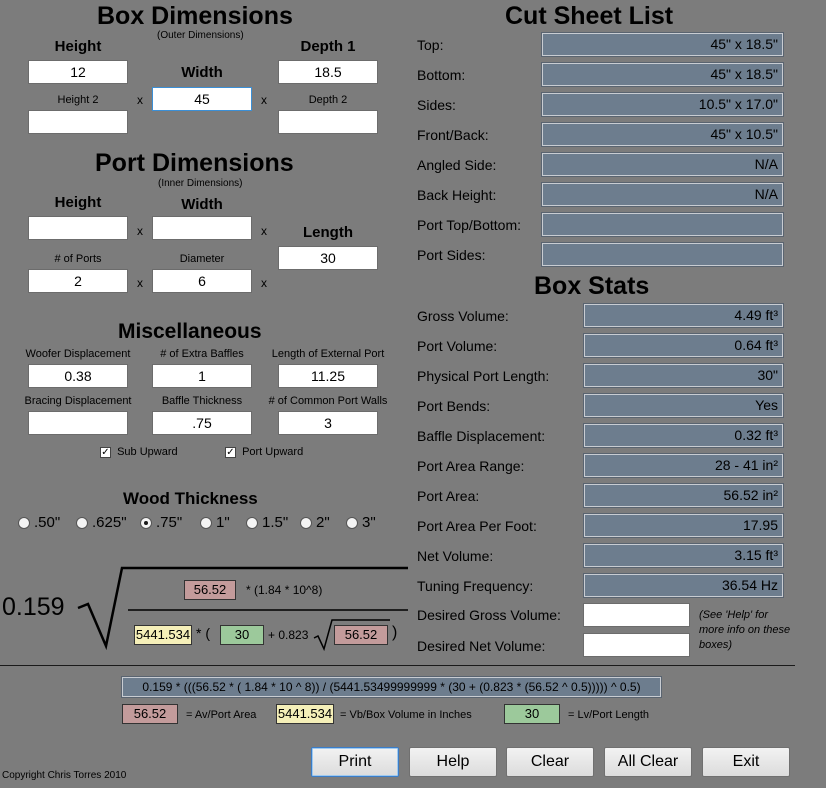  What do you see at coordinates (78, 228) in the screenshot?
I see `port-height-input` at bounding box center [78, 228].